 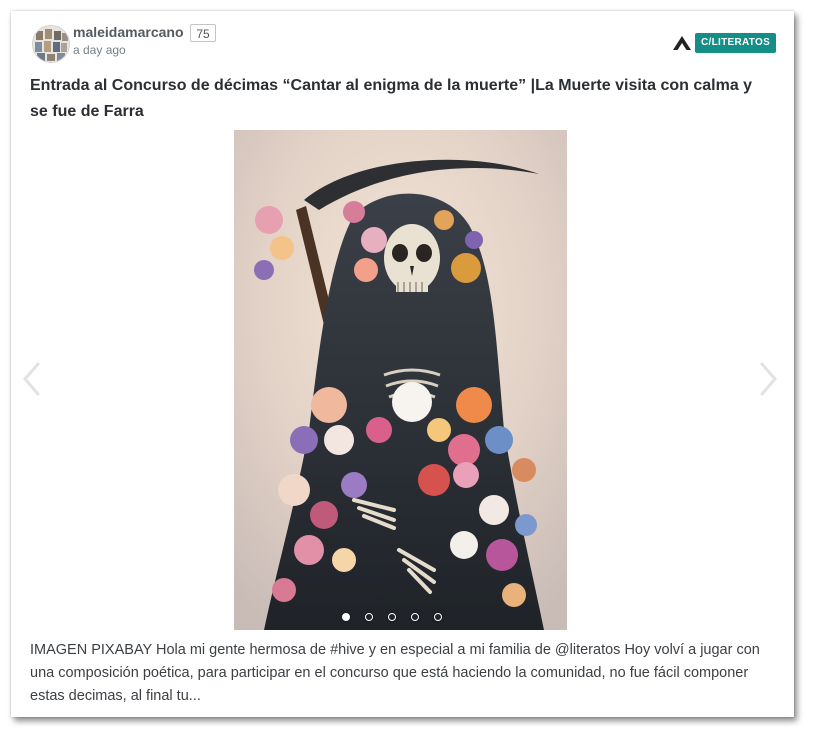 I want to click on community-logo-icon, so click(x=682, y=43).